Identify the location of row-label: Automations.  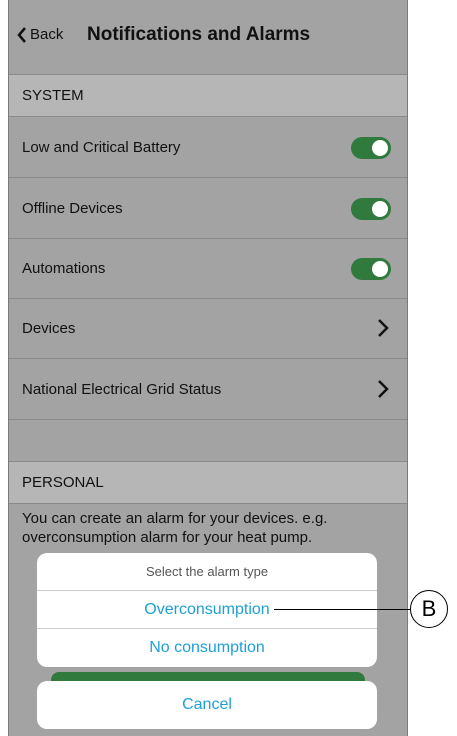
(64, 268).